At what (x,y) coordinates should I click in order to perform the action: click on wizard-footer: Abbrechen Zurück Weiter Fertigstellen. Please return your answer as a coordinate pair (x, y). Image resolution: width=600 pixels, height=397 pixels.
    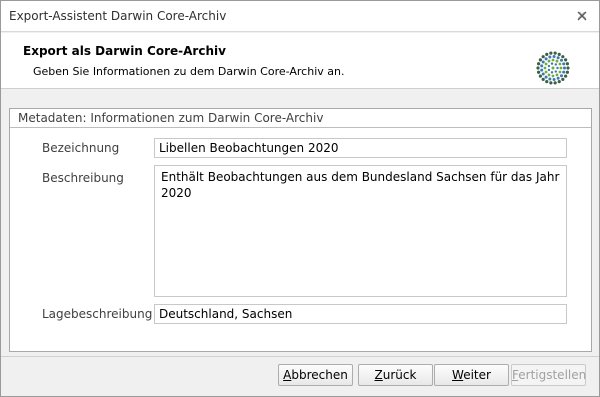
    Looking at the image, I should click on (300, 376).